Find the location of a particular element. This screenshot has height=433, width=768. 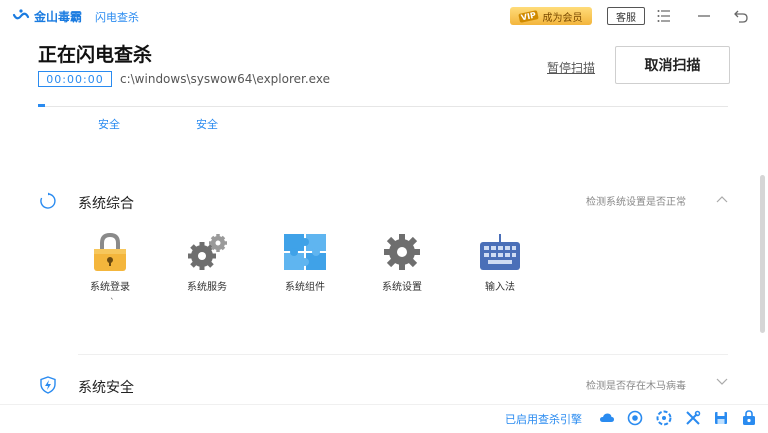

bottom-bar is located at coordinates (384, 418).